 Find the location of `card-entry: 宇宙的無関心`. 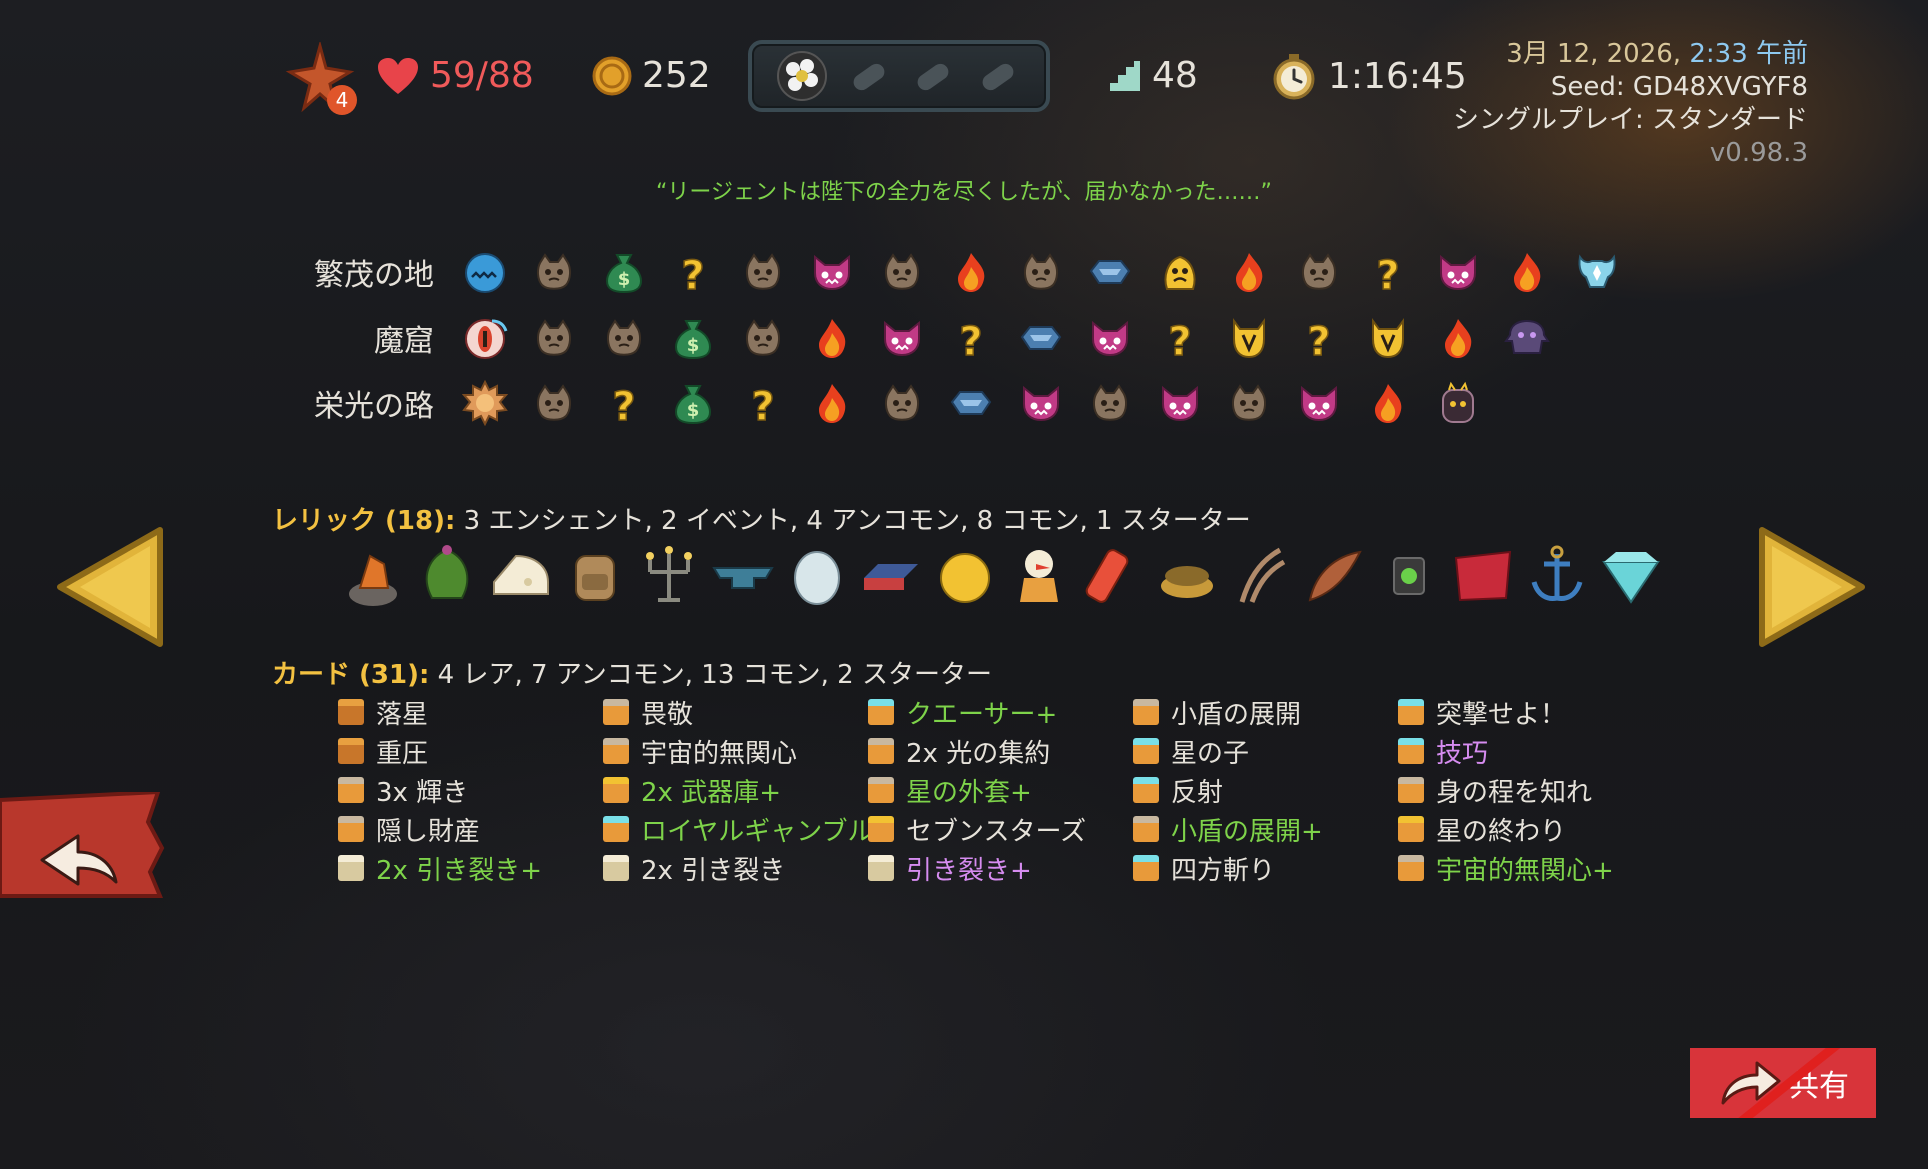

card-entry: 宇宙的無関心 is located at coordinates (733, 751).